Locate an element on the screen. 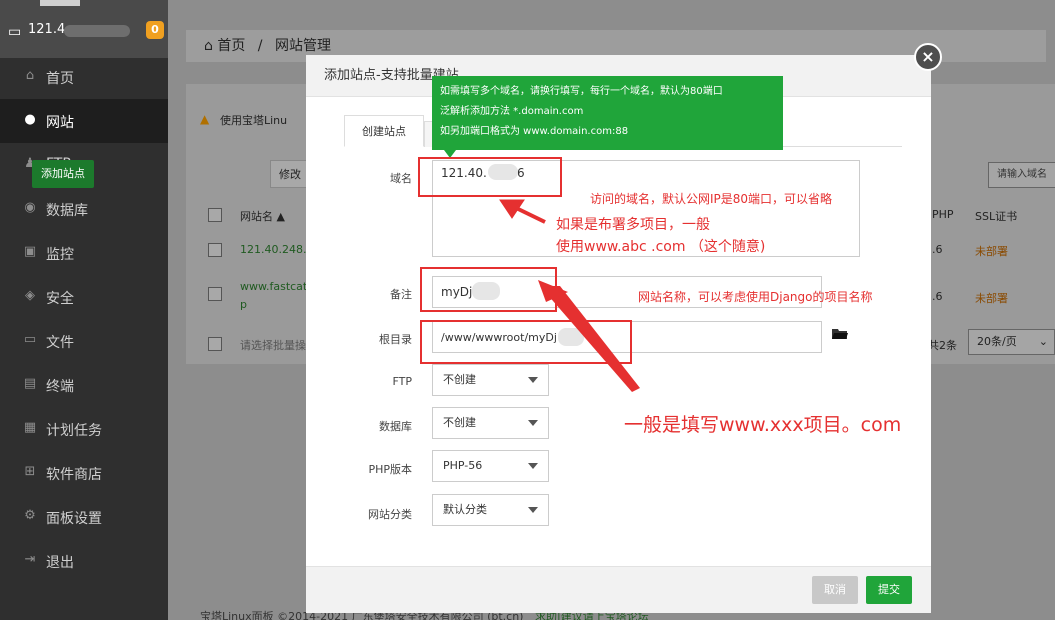 The height and width of the screenshot is (620, 1055). database-label: 数据库 is located at coordinates (395, 426).